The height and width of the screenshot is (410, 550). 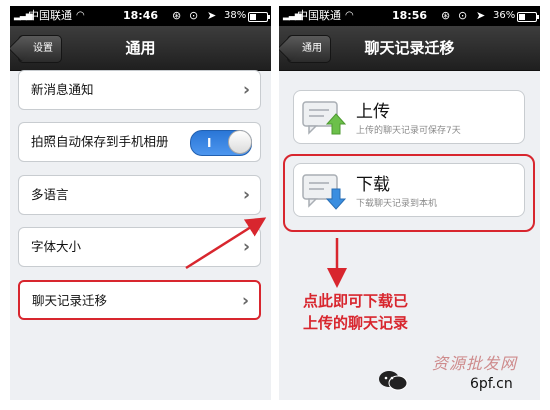 What do you see at coordinates (70, 300) in the screenshot?
I see `settings-item-label: 聊天记录迁移` at bounding box center [70, 300].